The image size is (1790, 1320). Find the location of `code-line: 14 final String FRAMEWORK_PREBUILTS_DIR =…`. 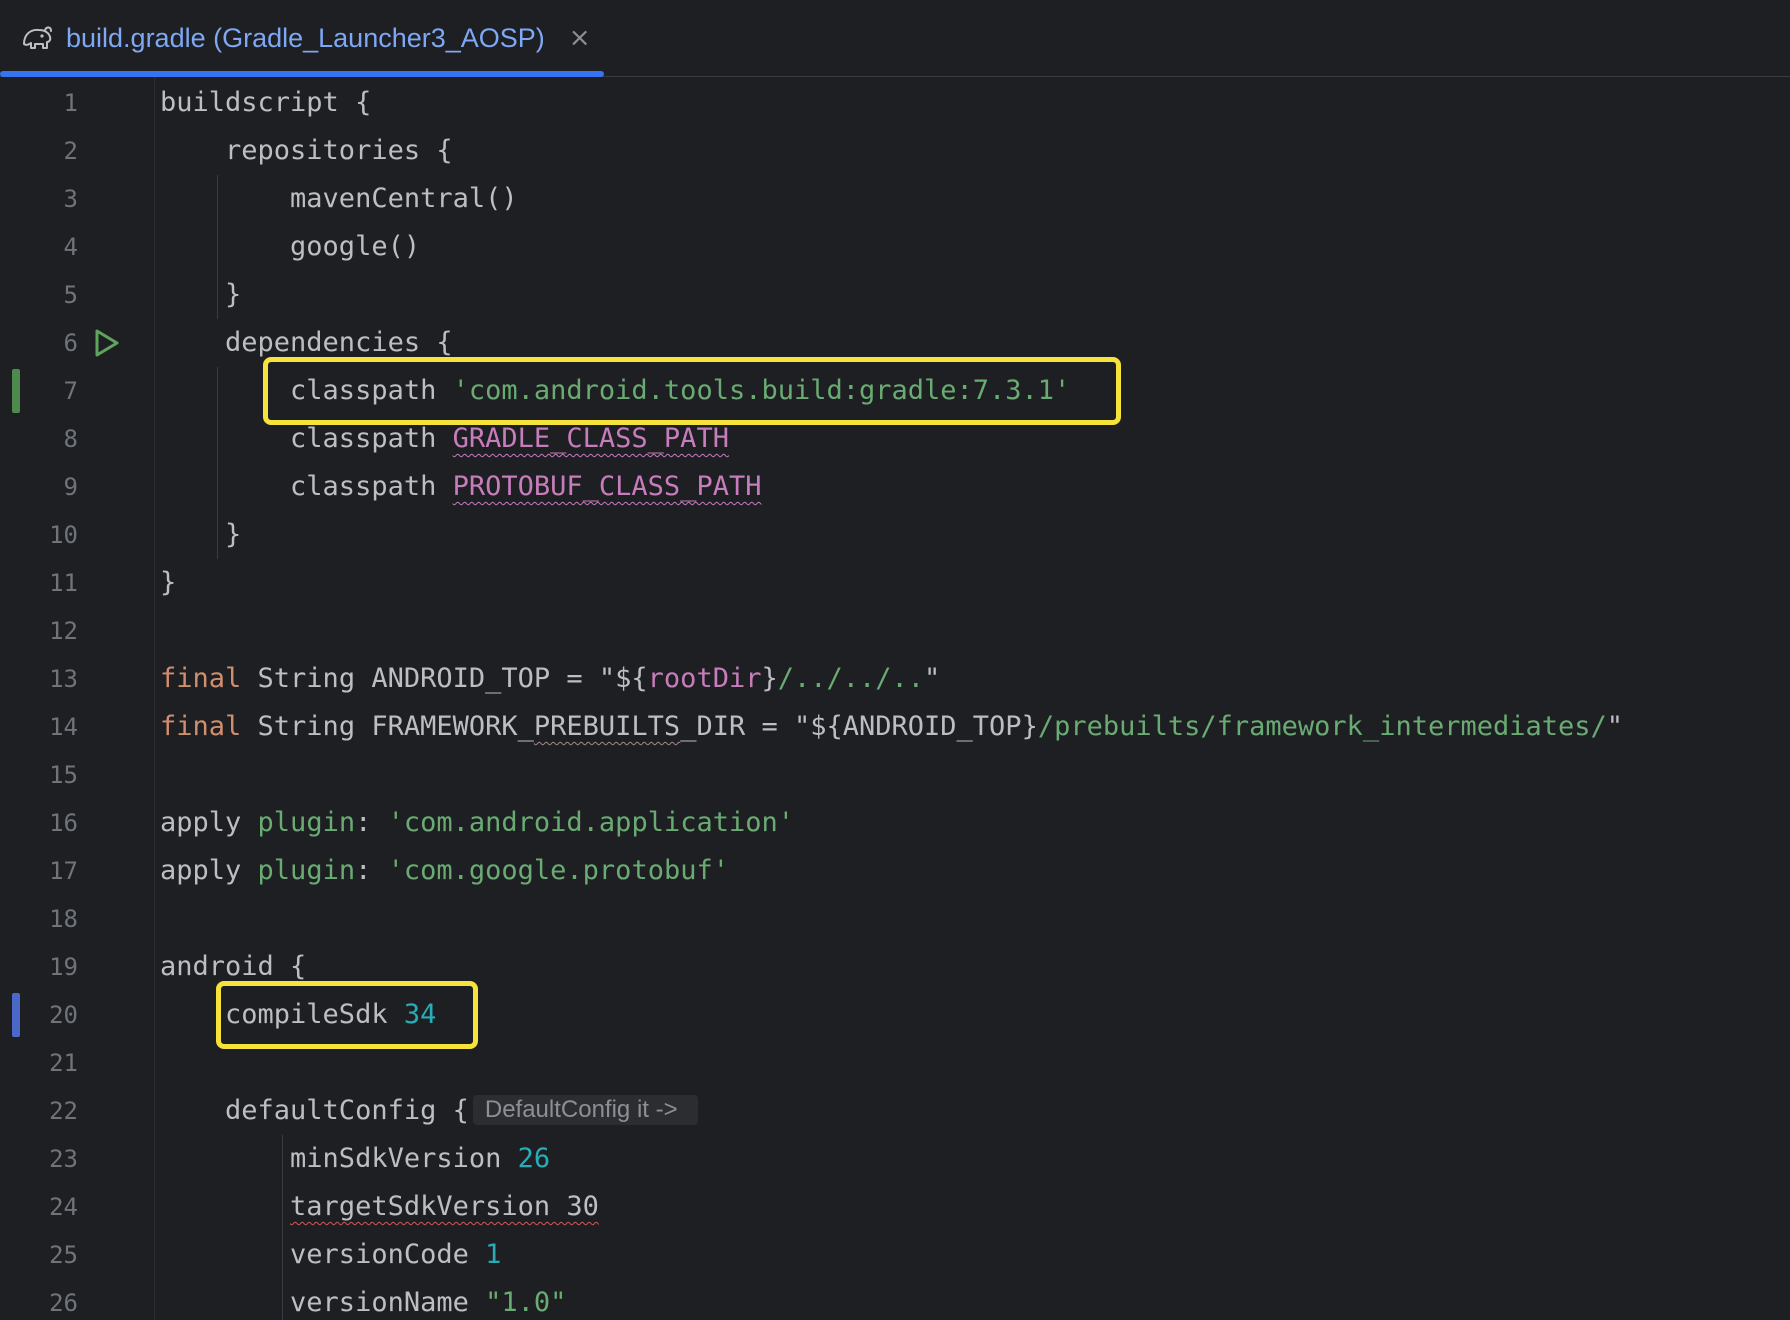

code-line: 14 final String FRAMEWORK_PREBUILTS_DIR =… is located at coordinates (895, 727).